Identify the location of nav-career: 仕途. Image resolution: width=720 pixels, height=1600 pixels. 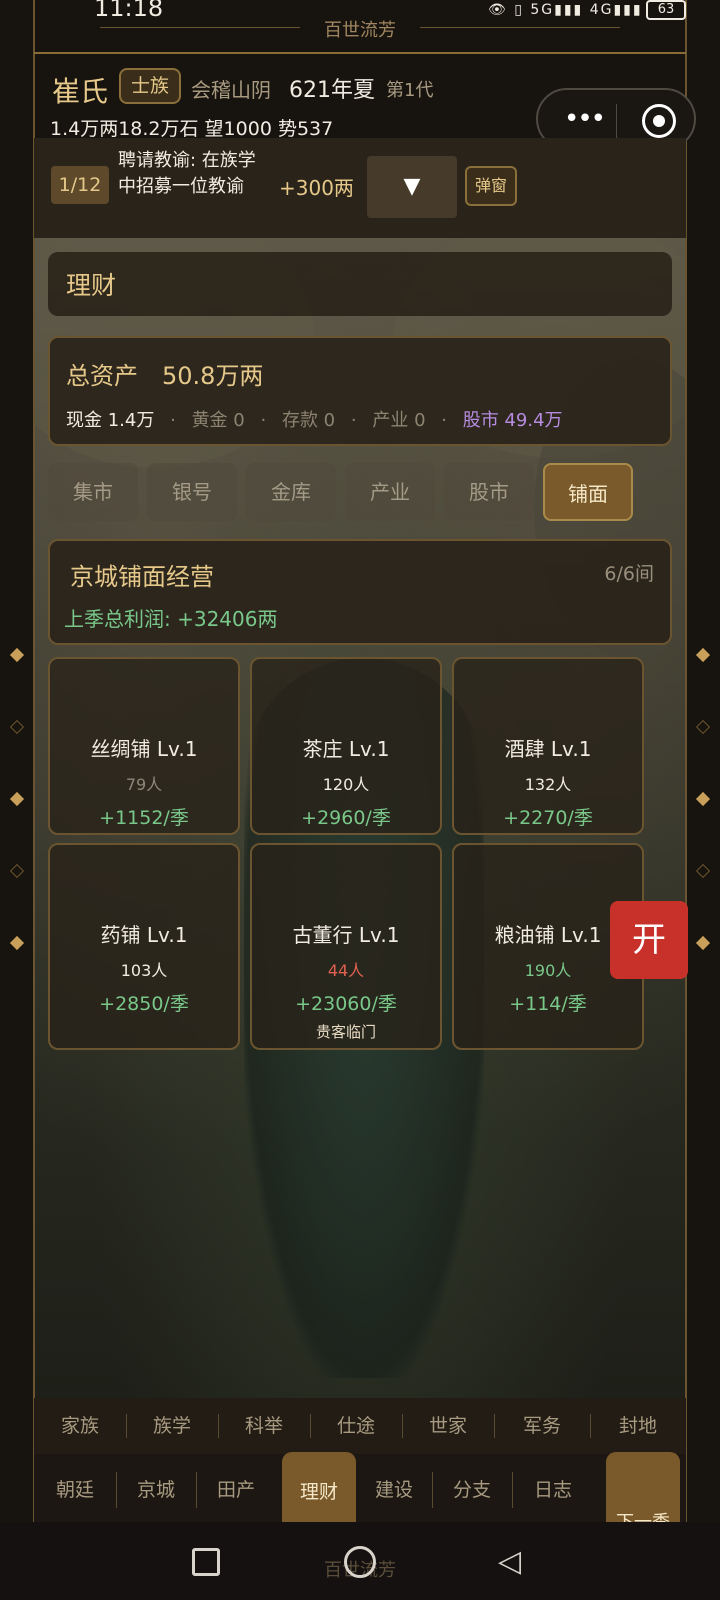
(356, 1426).